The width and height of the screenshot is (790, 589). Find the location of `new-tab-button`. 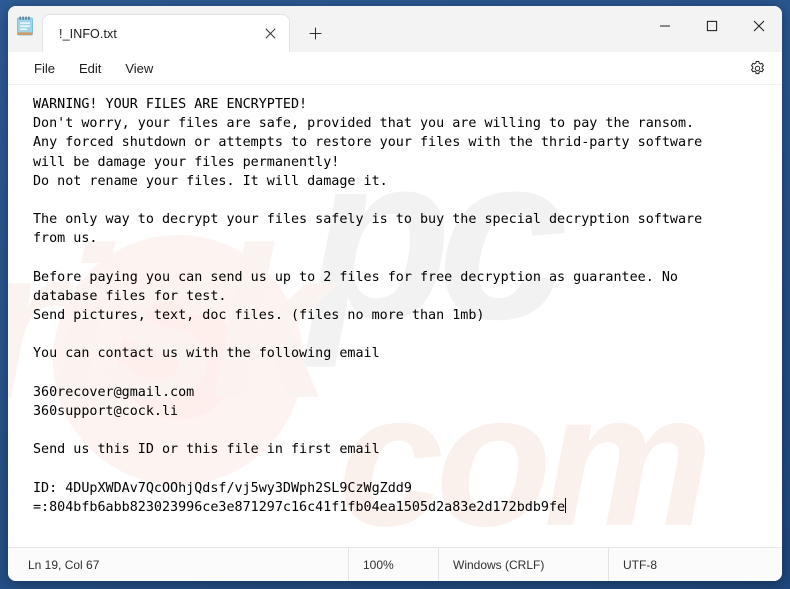

new-tab-button is located at coordinates (315, 33).